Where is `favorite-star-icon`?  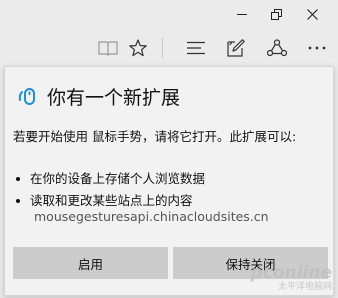
favorite-star-icon is located at coordinates (138, 48).